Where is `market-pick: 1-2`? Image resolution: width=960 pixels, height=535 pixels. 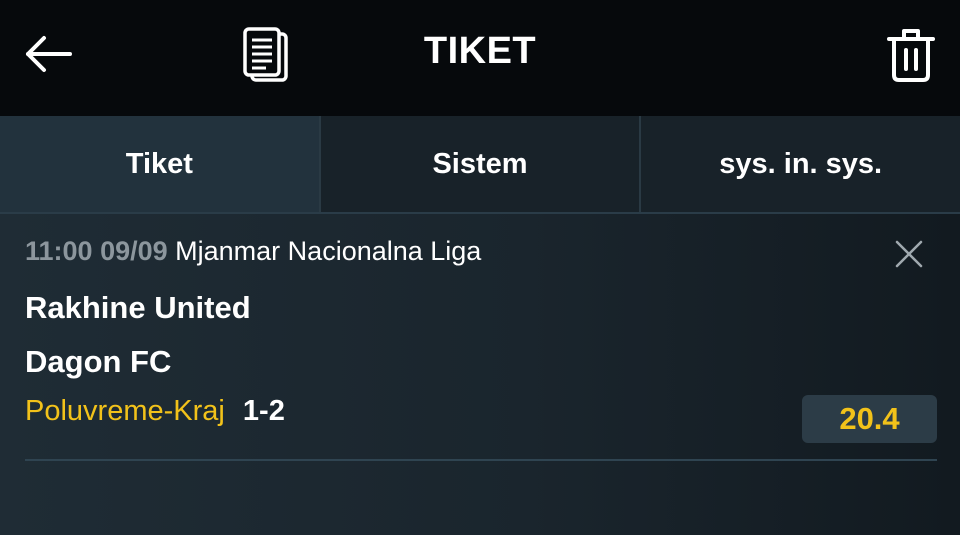
market-pick: 1-2 is located at coordinates (263, 411).